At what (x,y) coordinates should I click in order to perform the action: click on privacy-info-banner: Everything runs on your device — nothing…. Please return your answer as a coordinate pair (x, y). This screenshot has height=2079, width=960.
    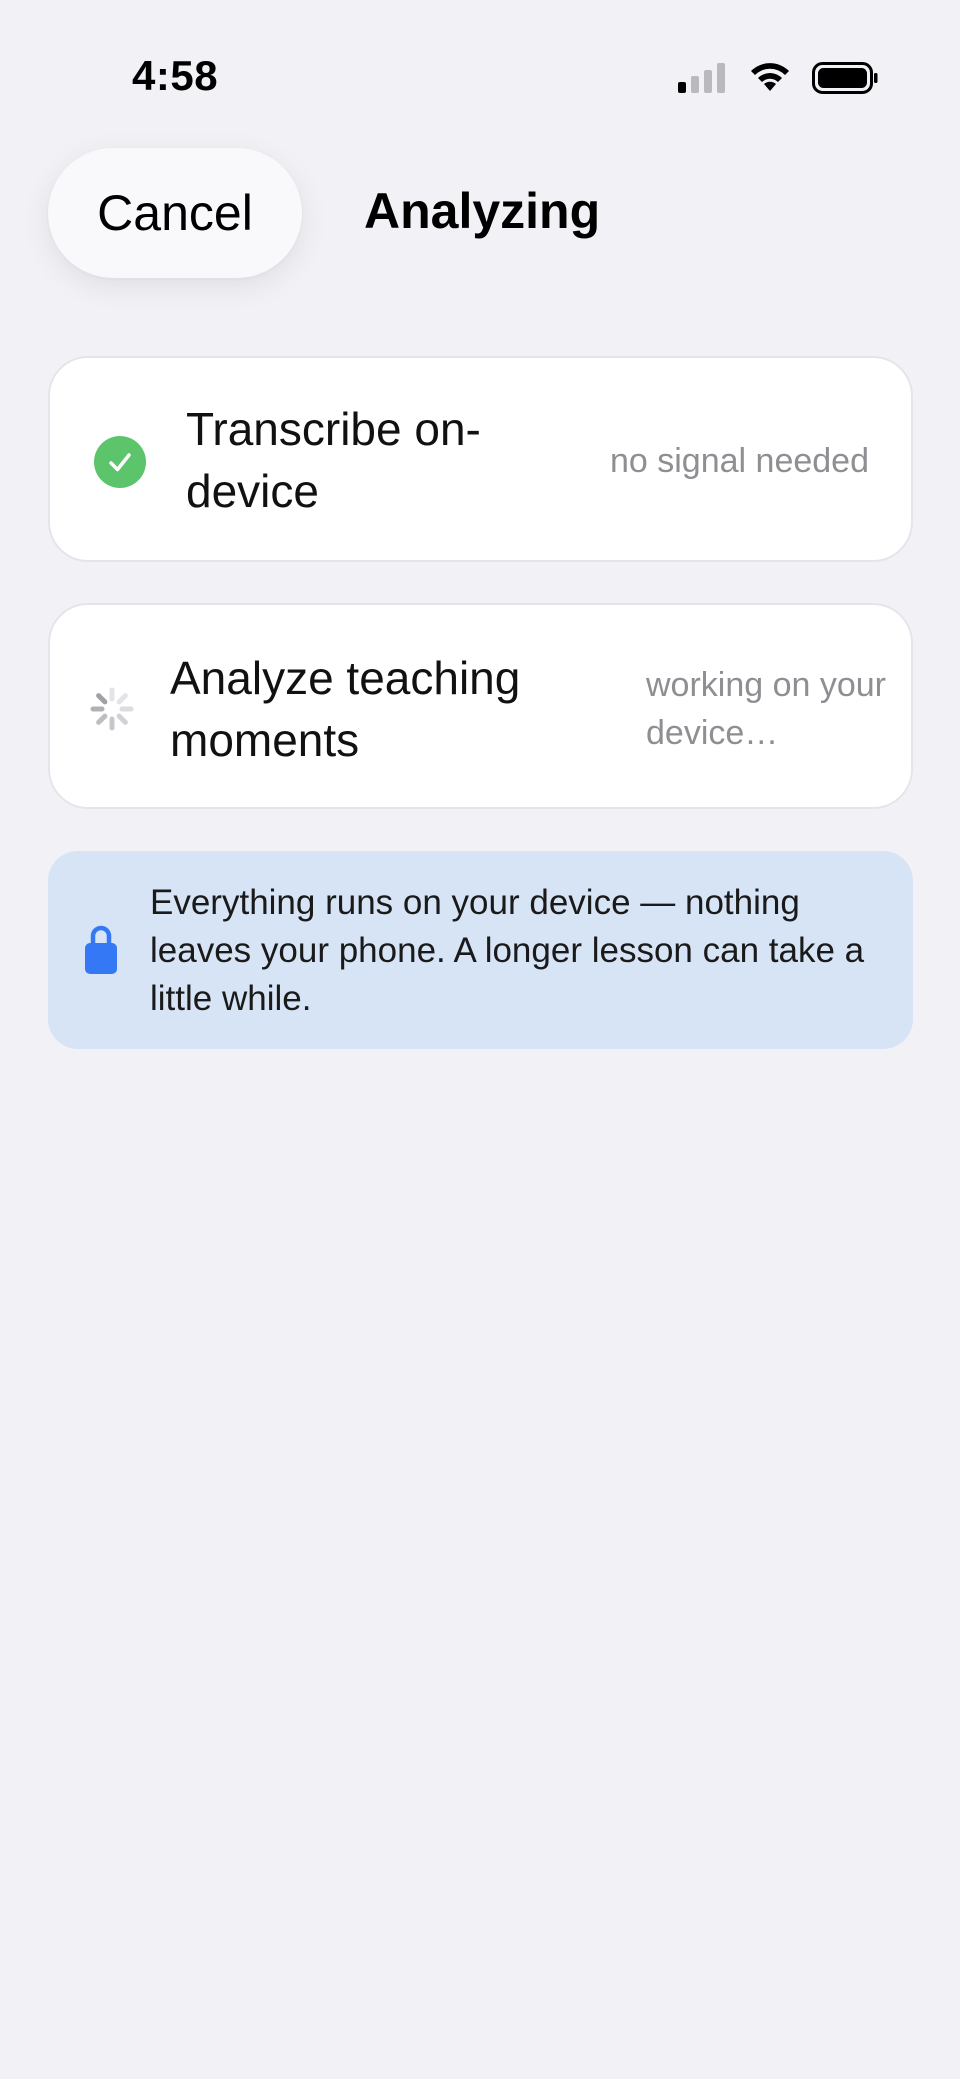
    Looking at the image, I should click on (480, 950).